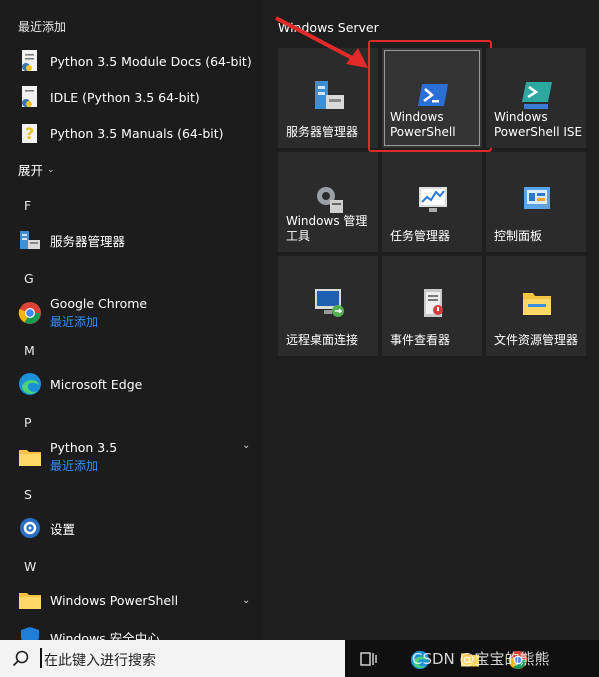 This screenshot has width=599, height=677. What do you see at coordinates (131, 457) in the screenshot?
I see `app-item-python-folder: Python 3.5 最近添加 ⌄` at bounding box center [131, 457].